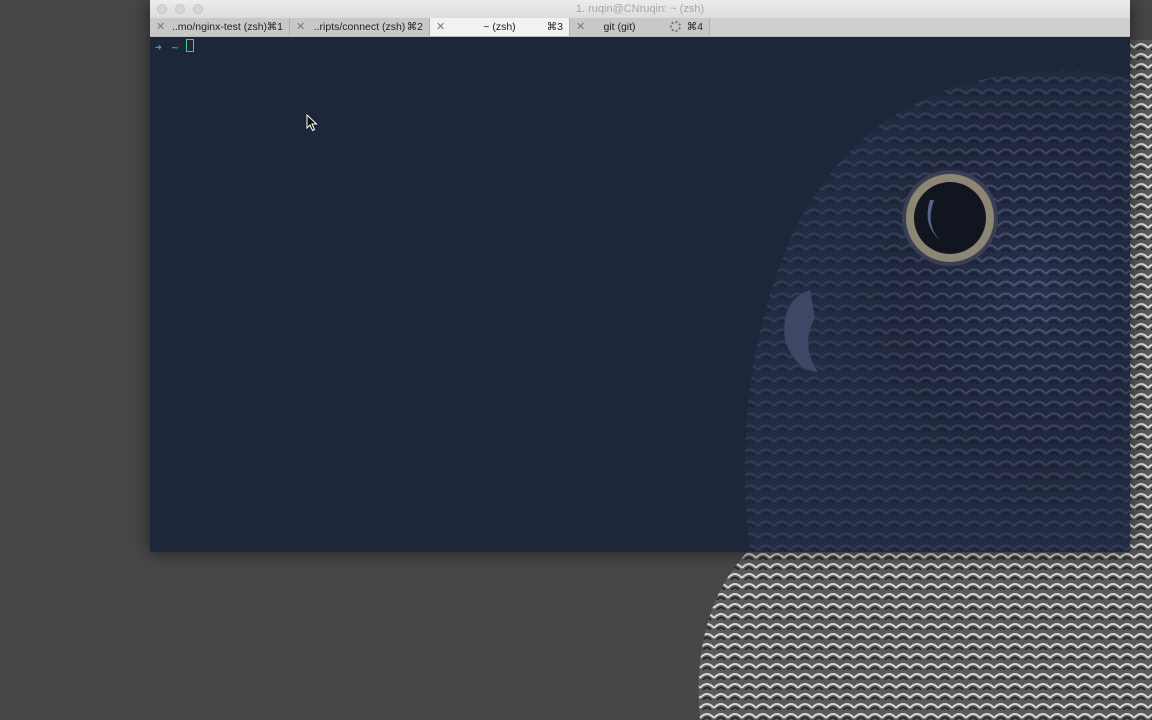  What do you see at coordinates (675, 26) in the screenshot?
I see `loading-spinner-icon` at bounding box center [675, 26].